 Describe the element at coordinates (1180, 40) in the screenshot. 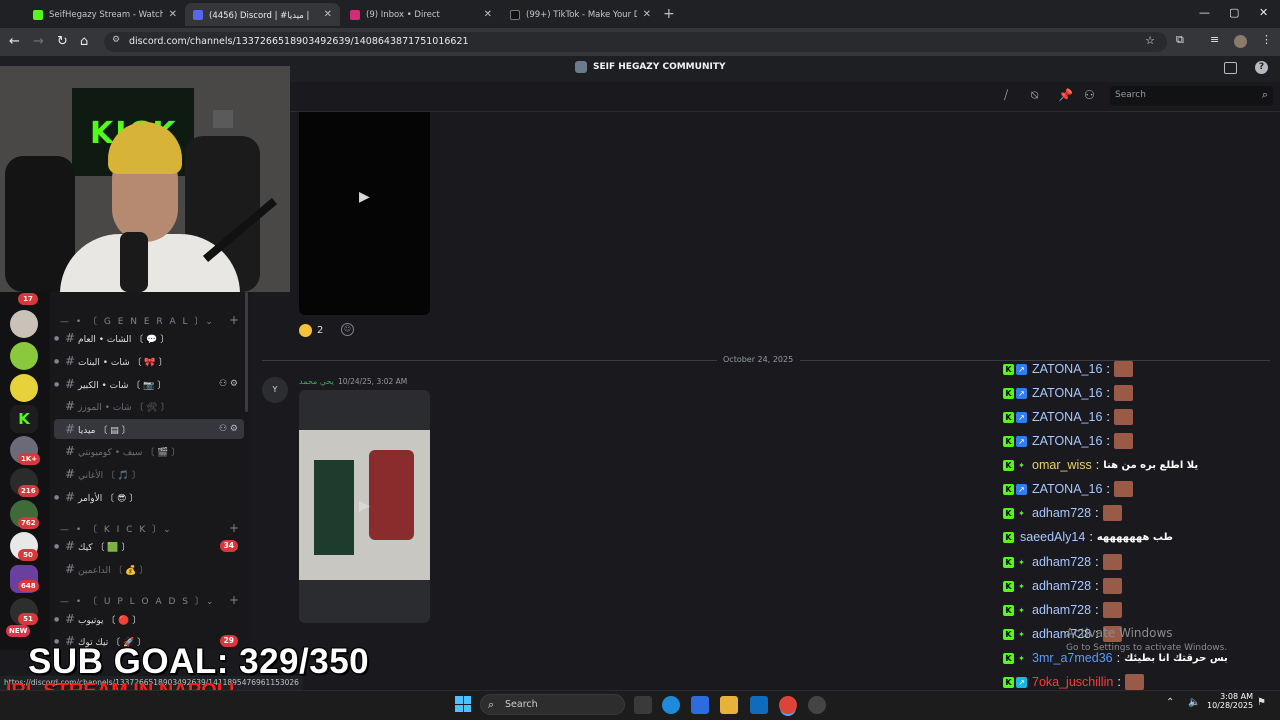

I see `extensions-icon: ⧉` at that location.